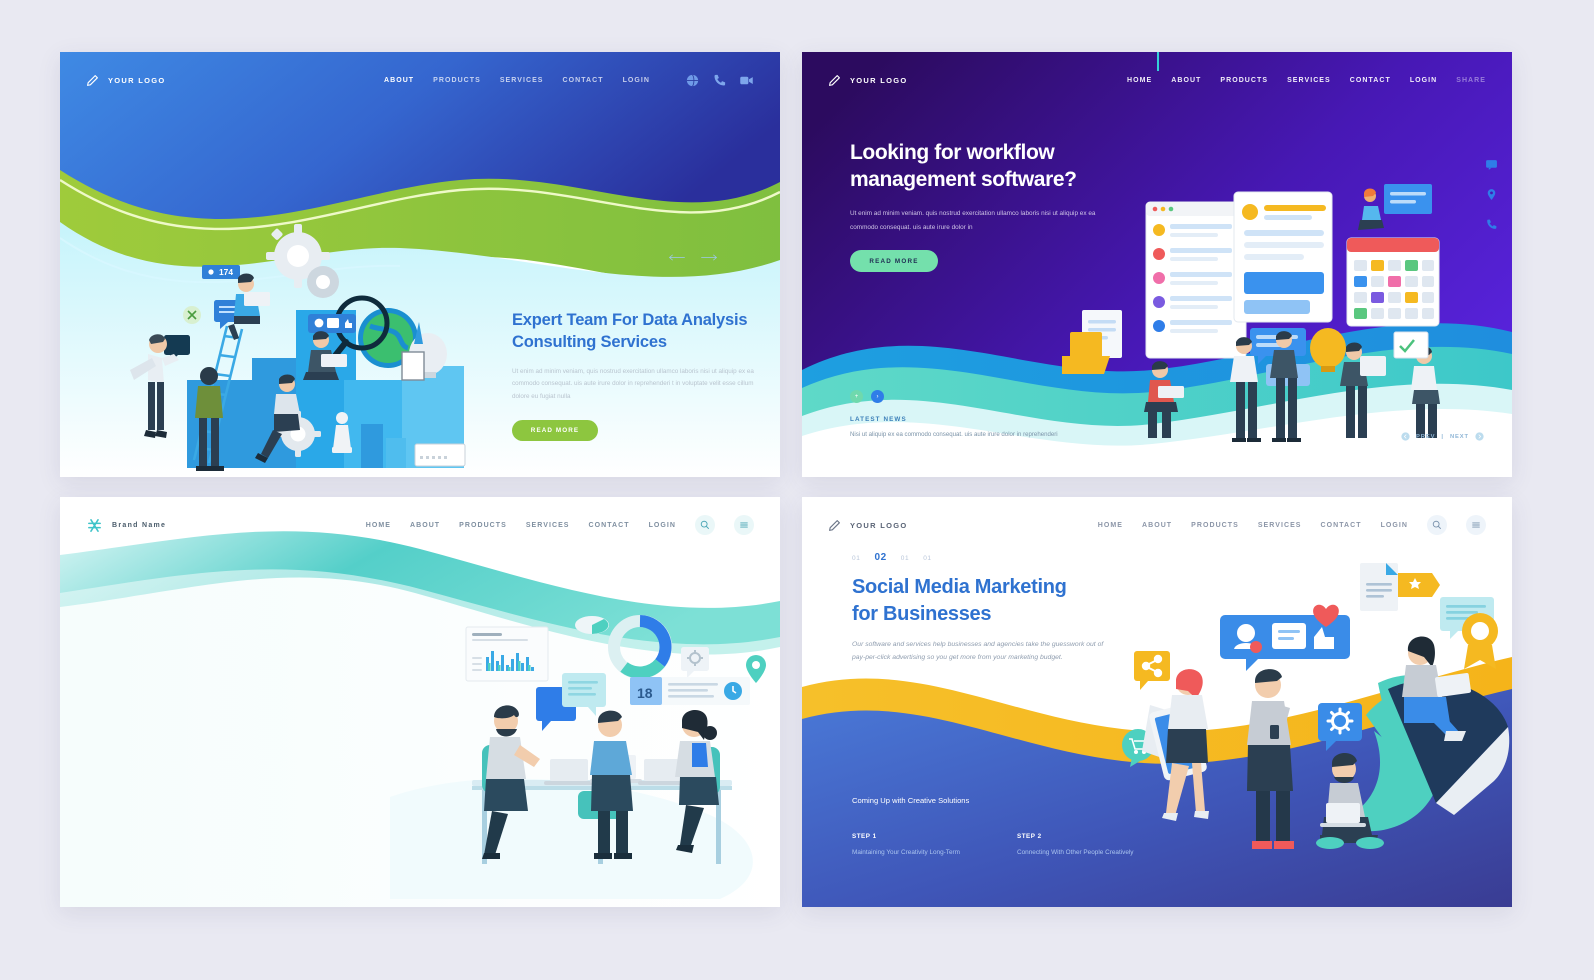  What do you see at coordinates (1491, 194) in the screenshot?
I see `location-pin-icon` at bounding box center [1491, 194].